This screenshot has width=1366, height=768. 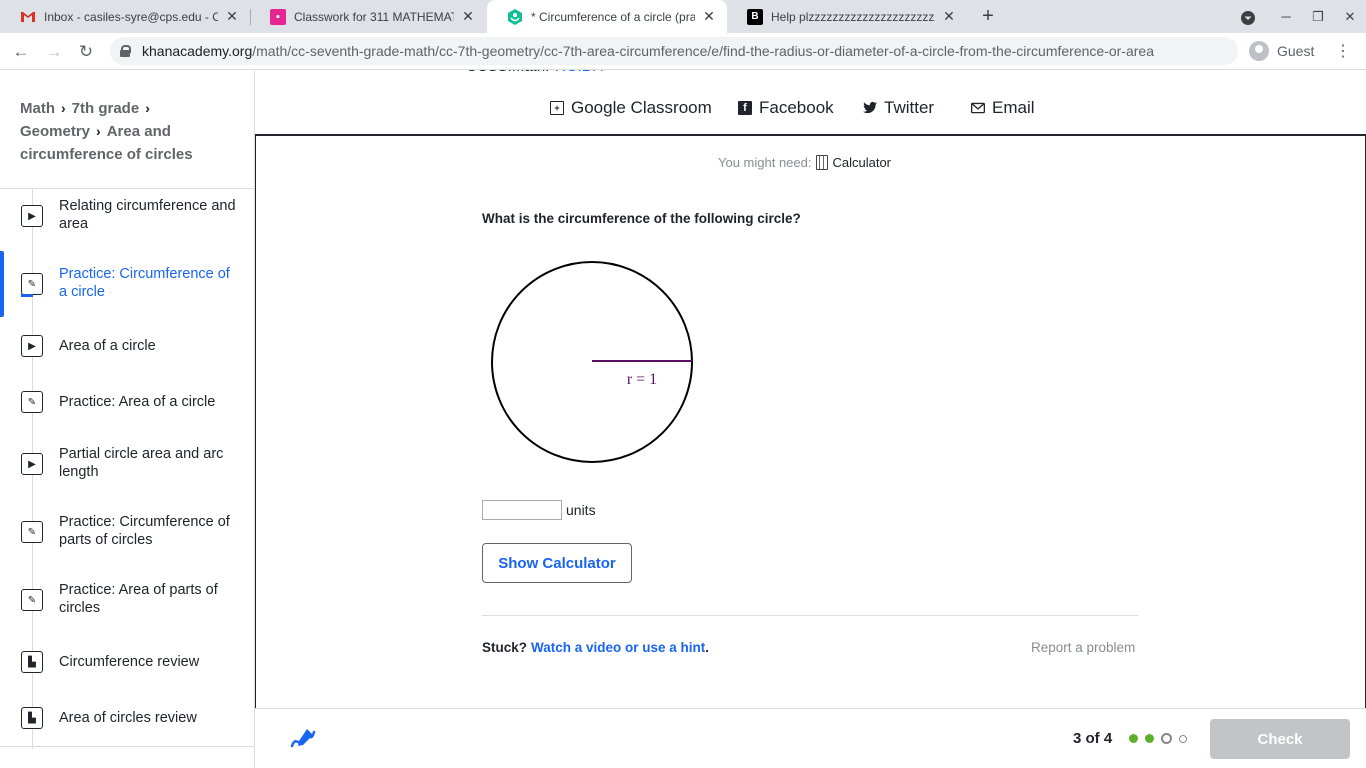 I want to click on show-calculator-button: Show Calculator, so click(x=557, y=563).